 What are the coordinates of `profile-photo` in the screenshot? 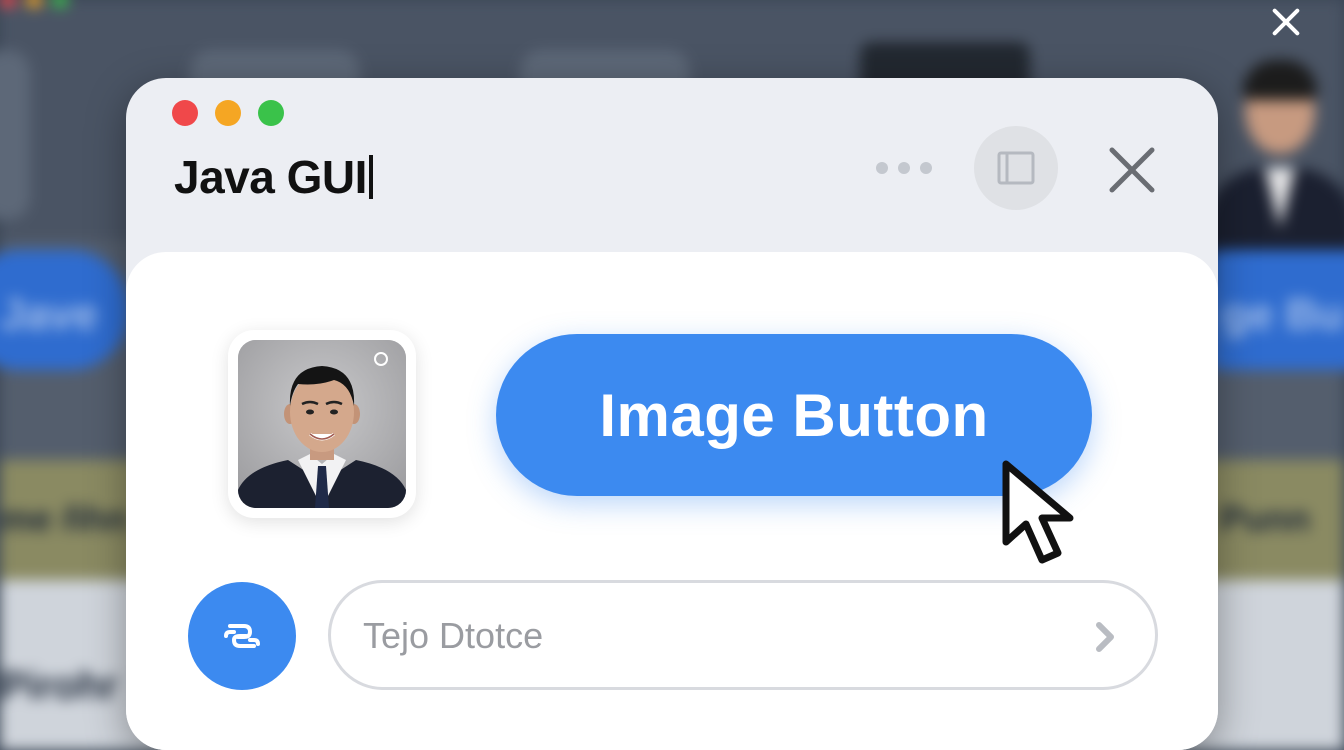 It's located at (322, 424).